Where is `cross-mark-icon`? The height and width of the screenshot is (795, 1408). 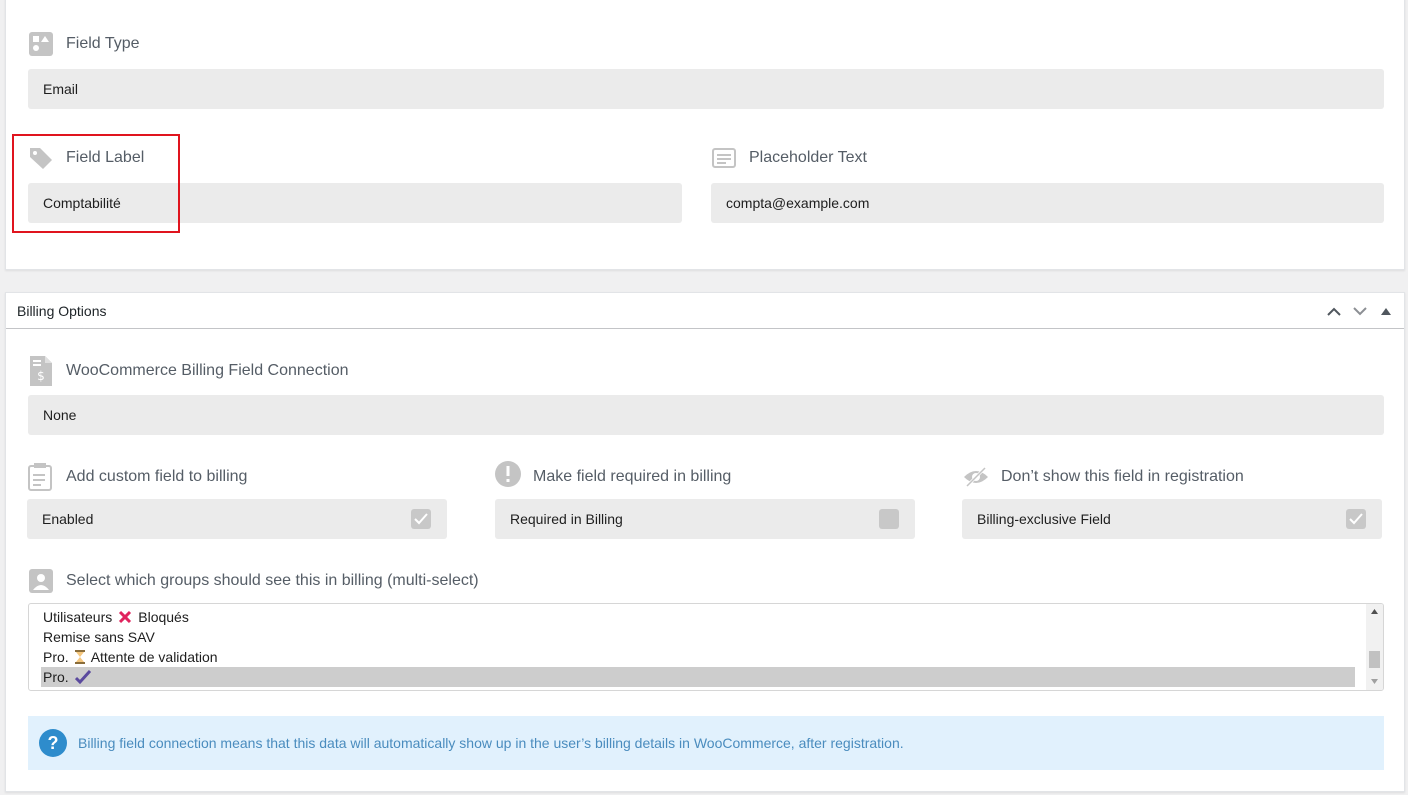
cross-mark-icon is located at coordinates (125, 617).